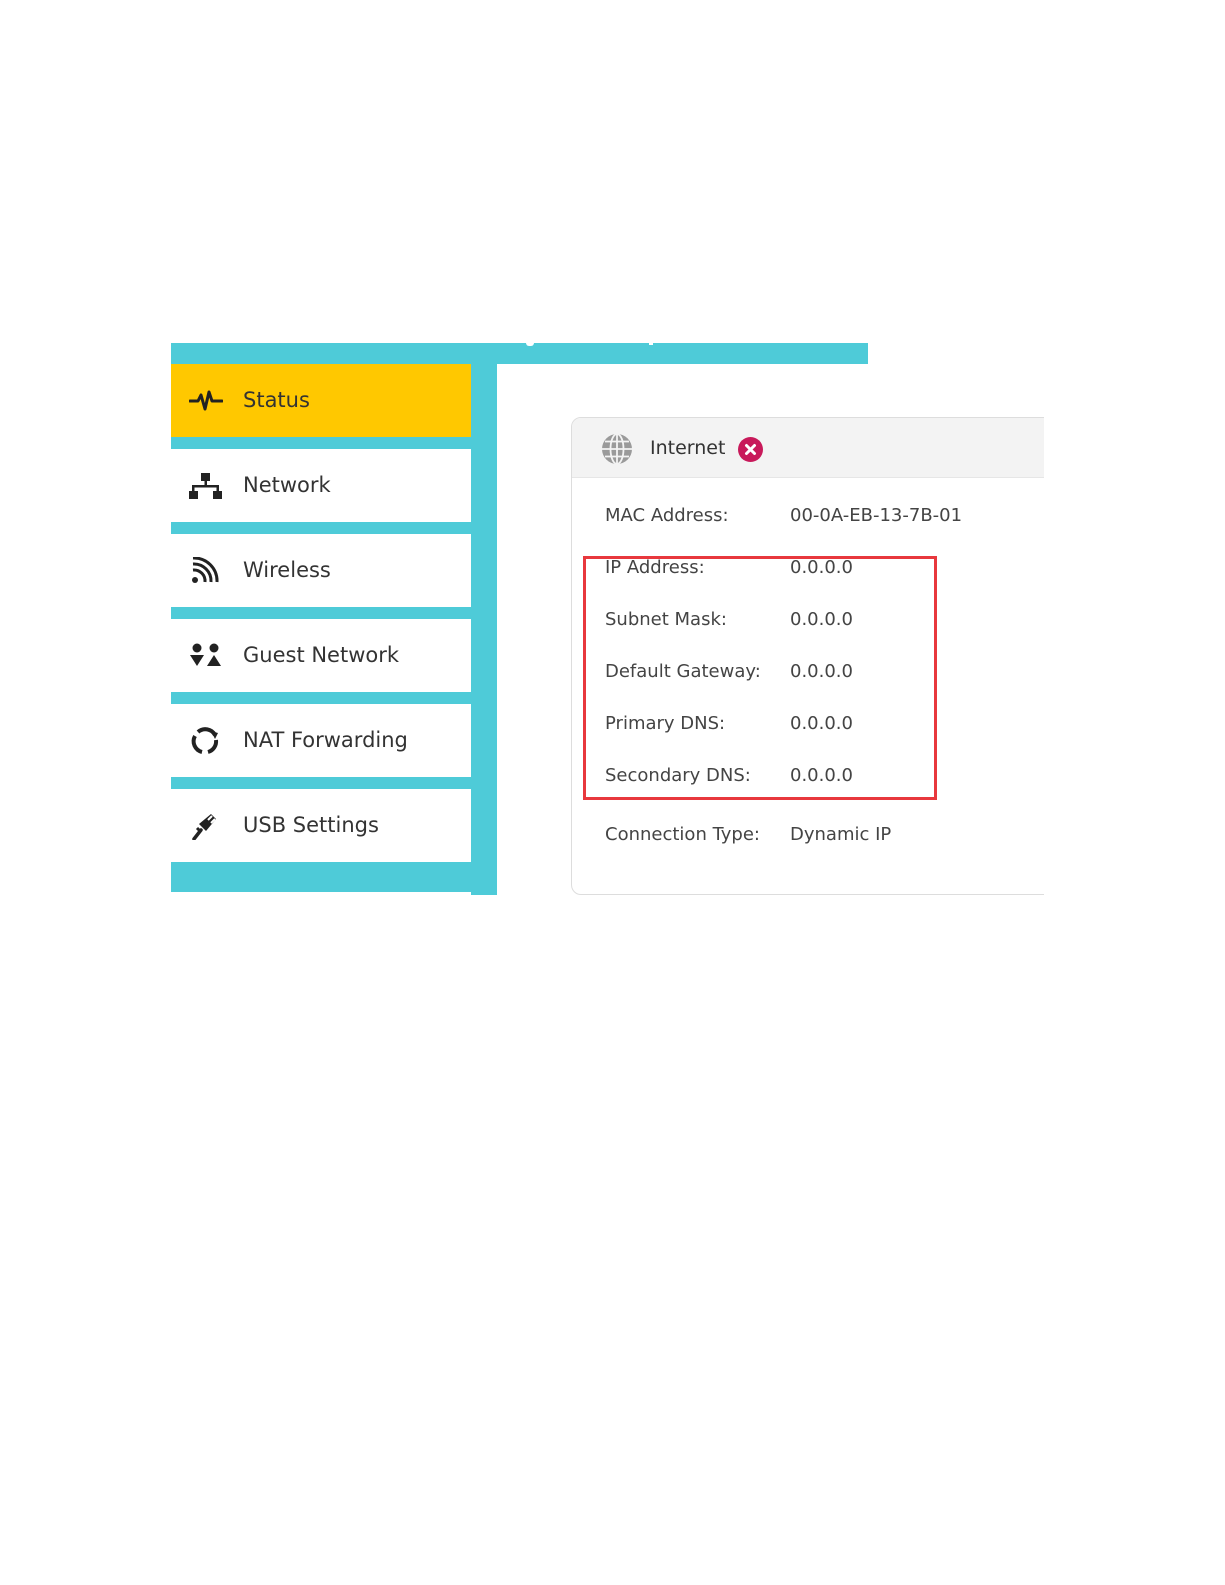 Image resolution: width=1225 pixels, height=1585 pixels. I want to click on nat-forwarding-icon, so click(206, 741).